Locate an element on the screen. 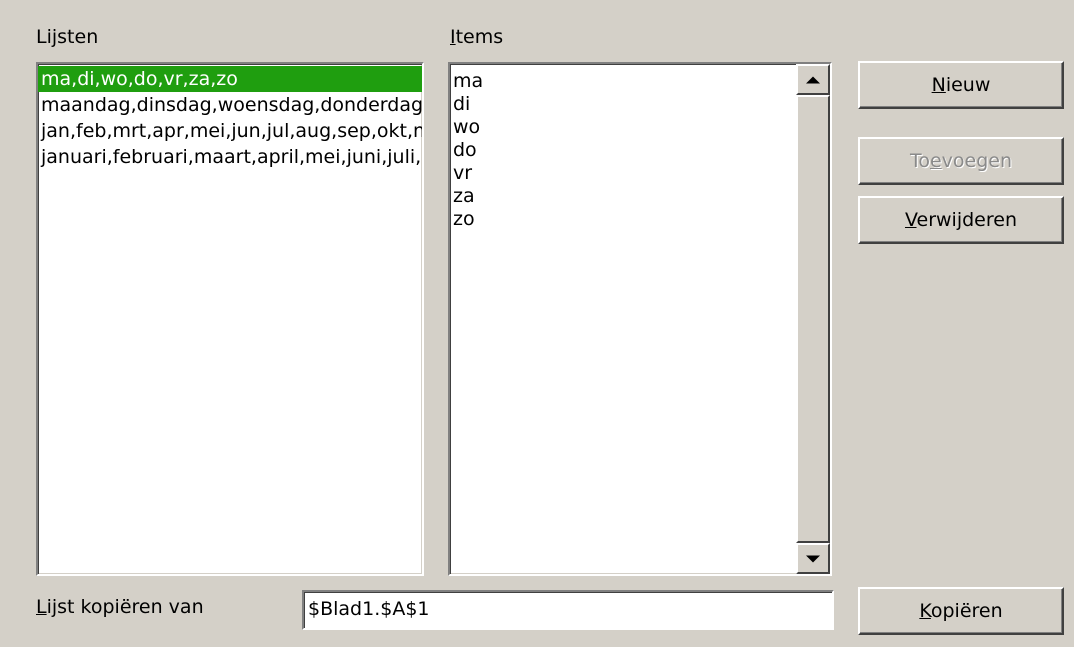 The width and height of the screenshot is (1074, 647). item-entry: do is located at coordinates (622, 150).